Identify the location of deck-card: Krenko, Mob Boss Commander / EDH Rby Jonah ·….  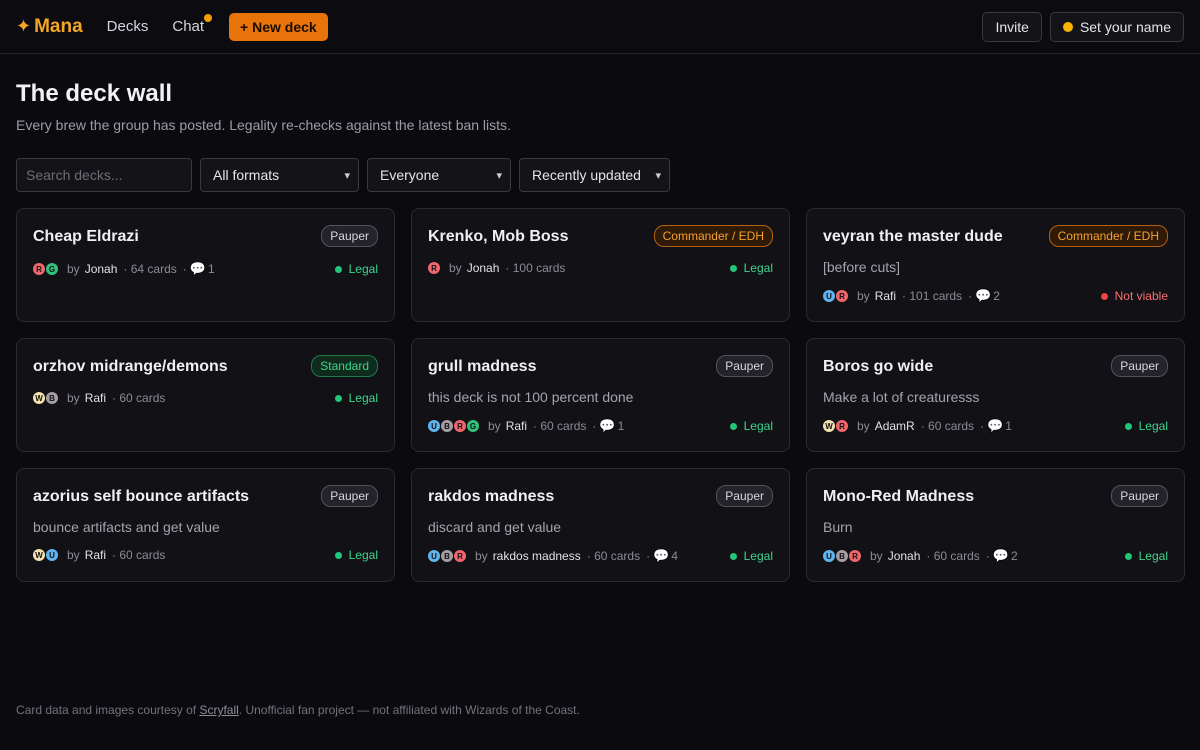
(600, 265).